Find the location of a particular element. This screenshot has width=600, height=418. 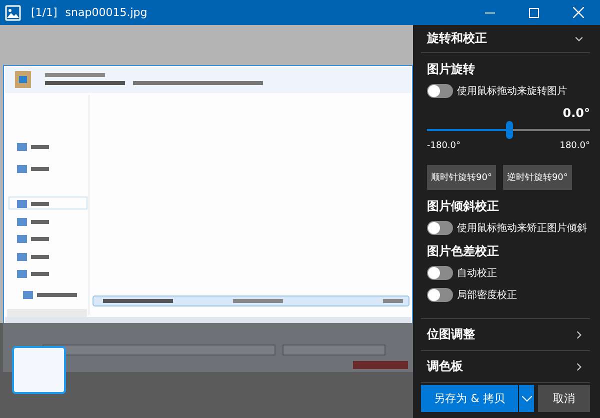

close-icon is located at coordinates (578, 12).